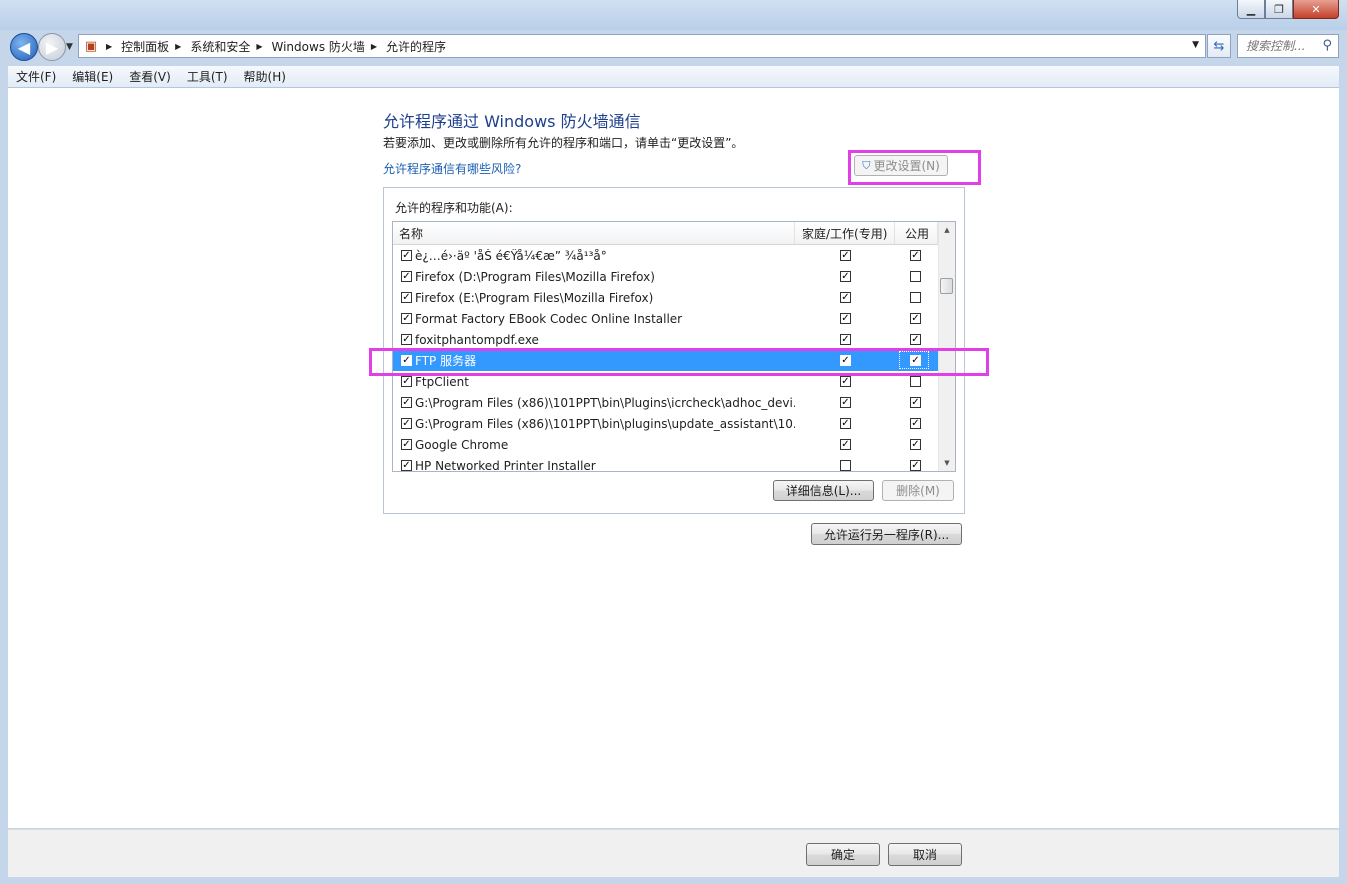 This screenshot has height=884, width=1347. I want to click on menu-tools: 工具(T), so click(207, 76).